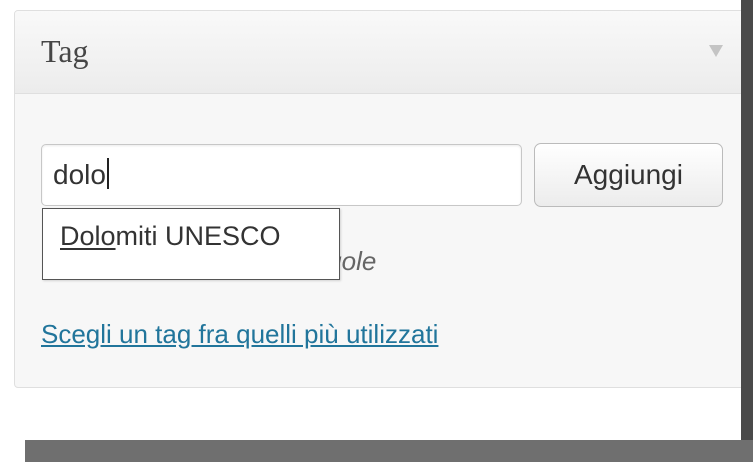 Image resolution: width=753 pixels, height=462 pixels. I want to click on autocomplete-match: Dolo, so click(88, 236).